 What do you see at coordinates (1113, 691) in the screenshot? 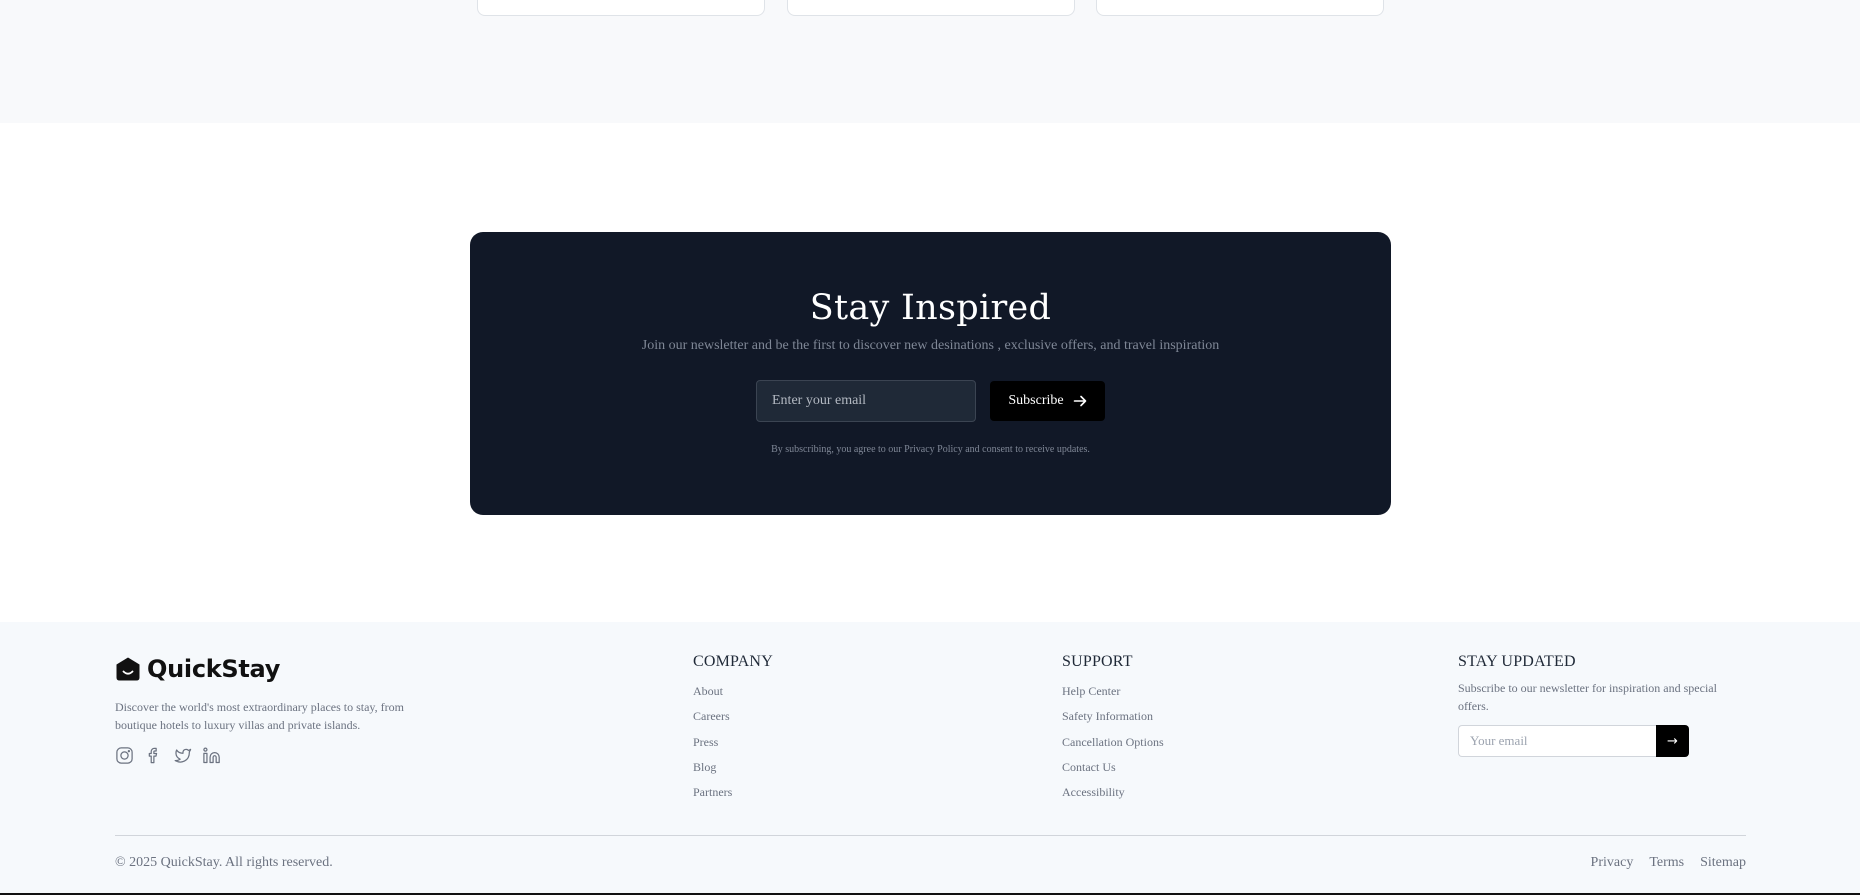
I see `footer-link-help-center: Help Center` at bounding box center [1113, 691].